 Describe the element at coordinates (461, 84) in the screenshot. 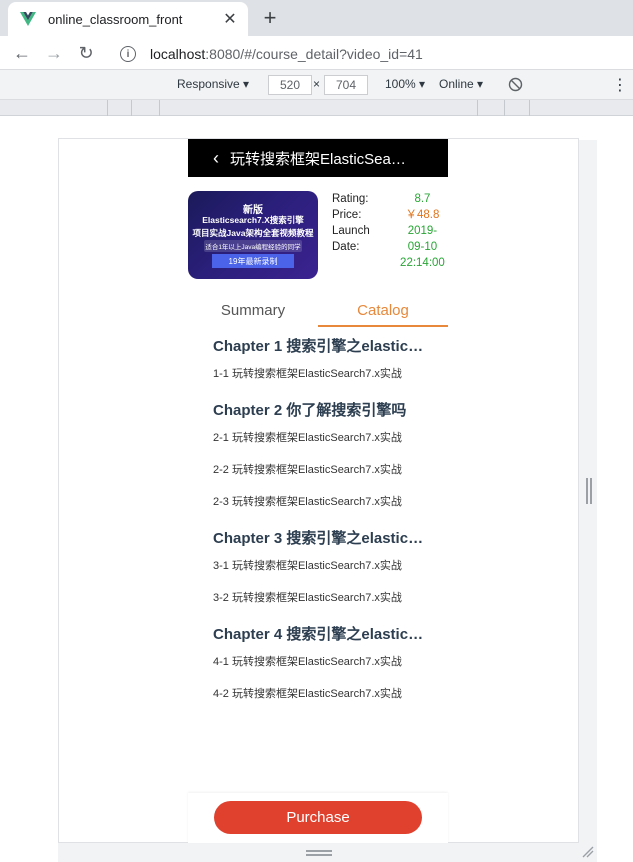

I see `throttling-select: Online ▾` at that location.